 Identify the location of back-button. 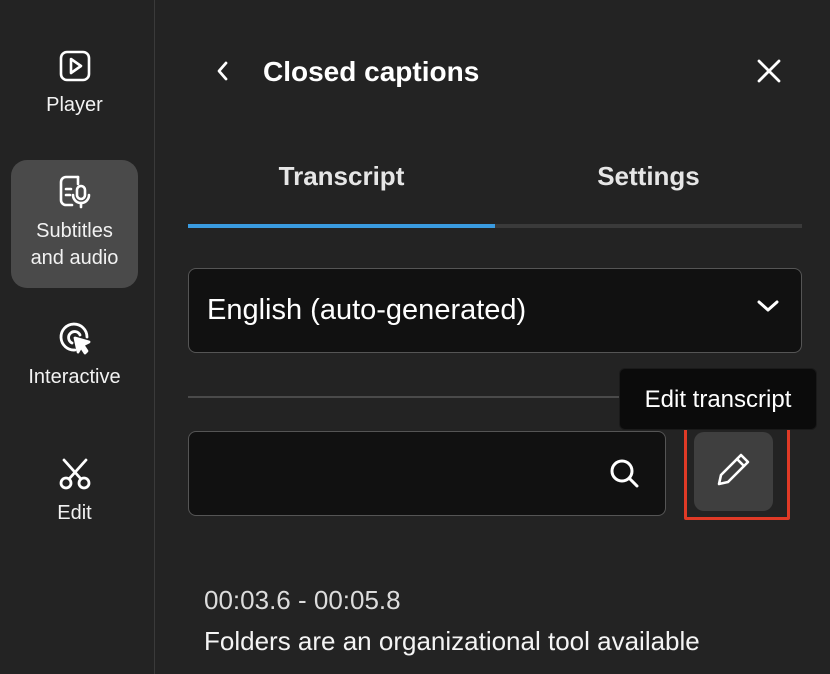
(223, 73).